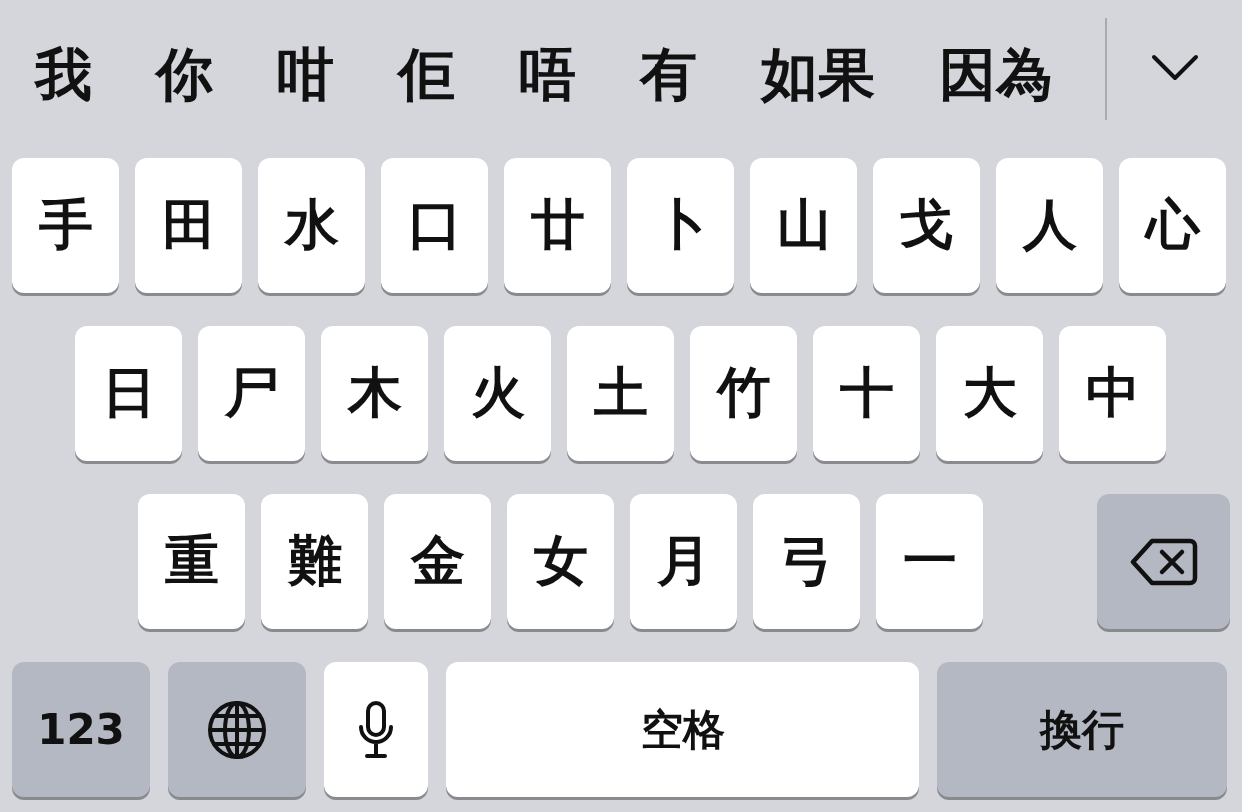 This screenshot has height=812, width=1242. I want to click on globe-button, so click(237, 729).